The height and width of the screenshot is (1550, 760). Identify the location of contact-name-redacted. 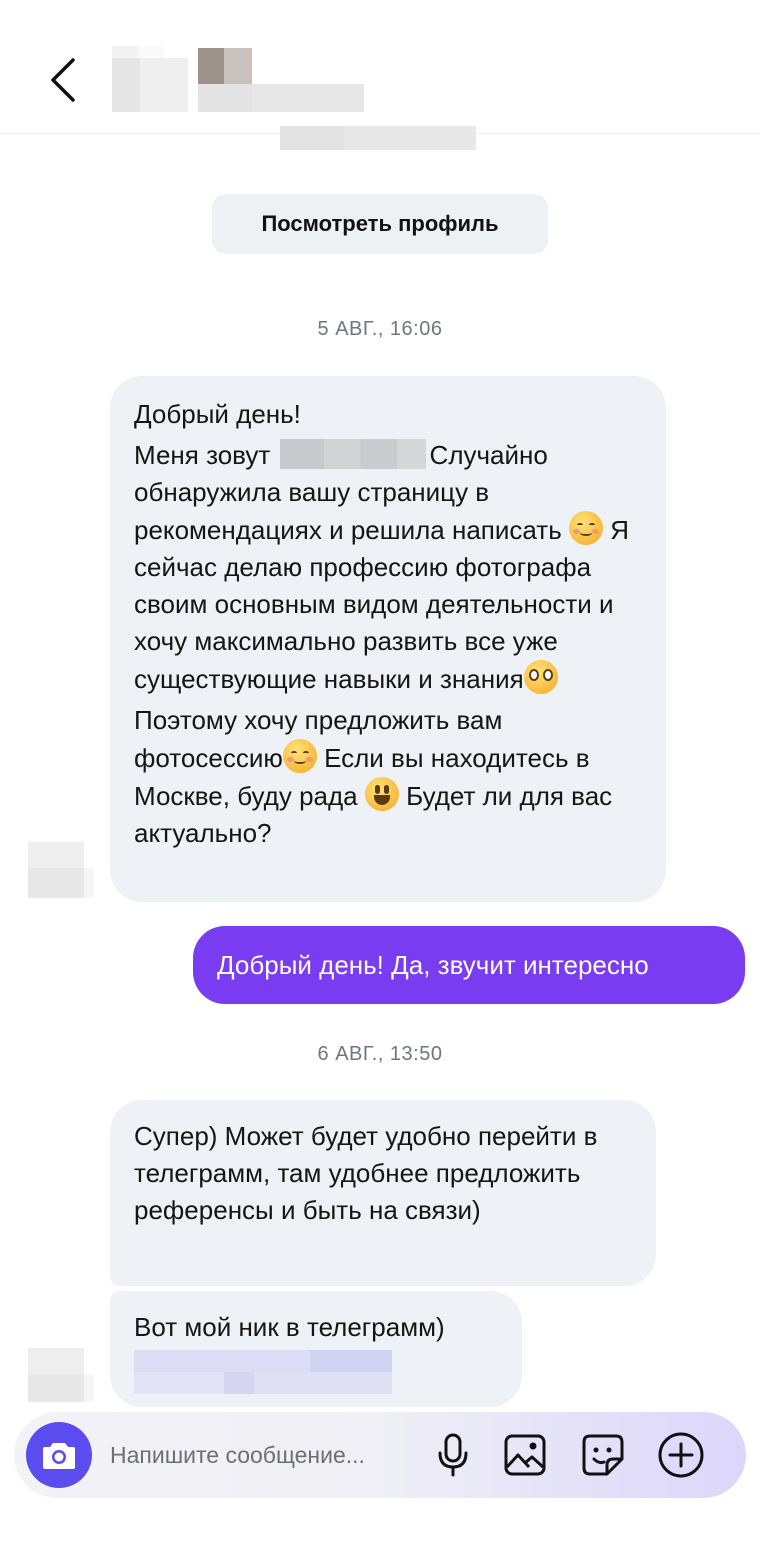
(281, 80).